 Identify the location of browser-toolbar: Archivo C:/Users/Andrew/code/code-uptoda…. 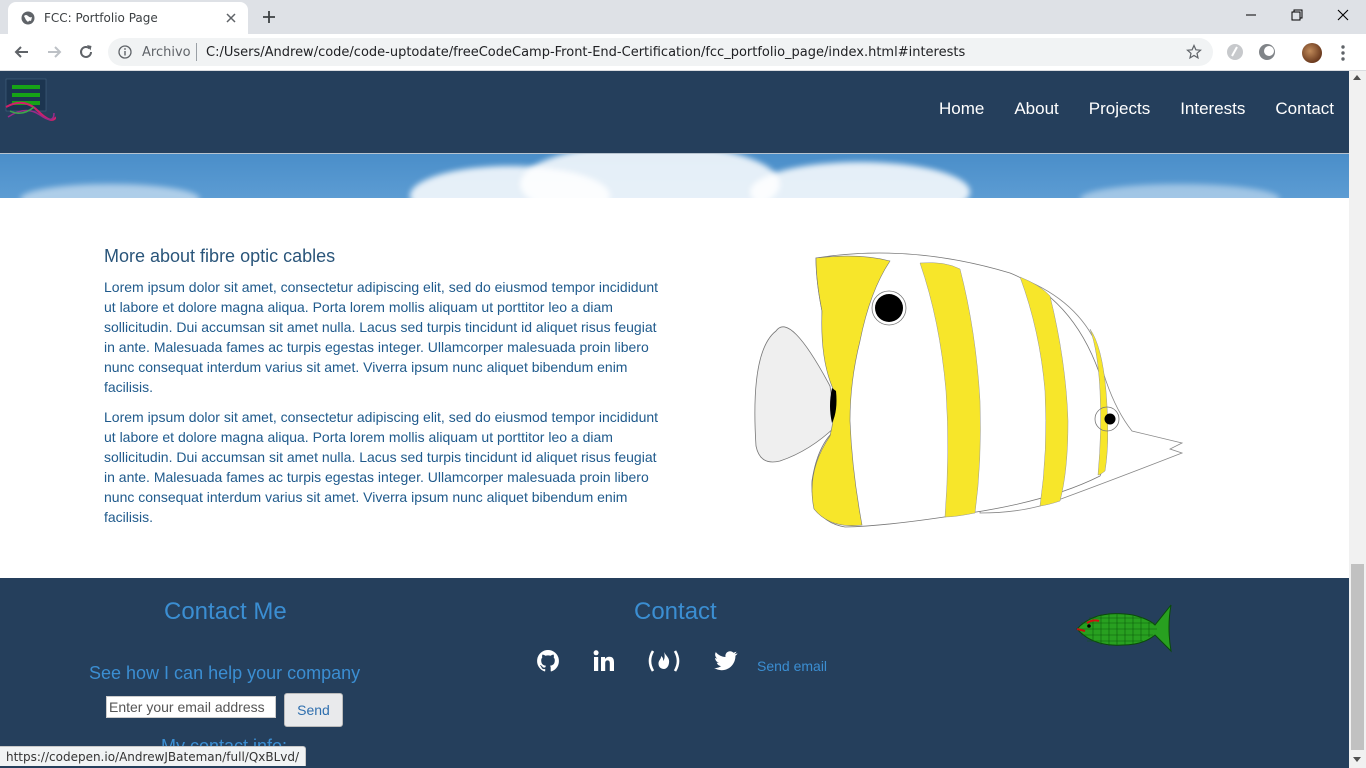
(683, 52).